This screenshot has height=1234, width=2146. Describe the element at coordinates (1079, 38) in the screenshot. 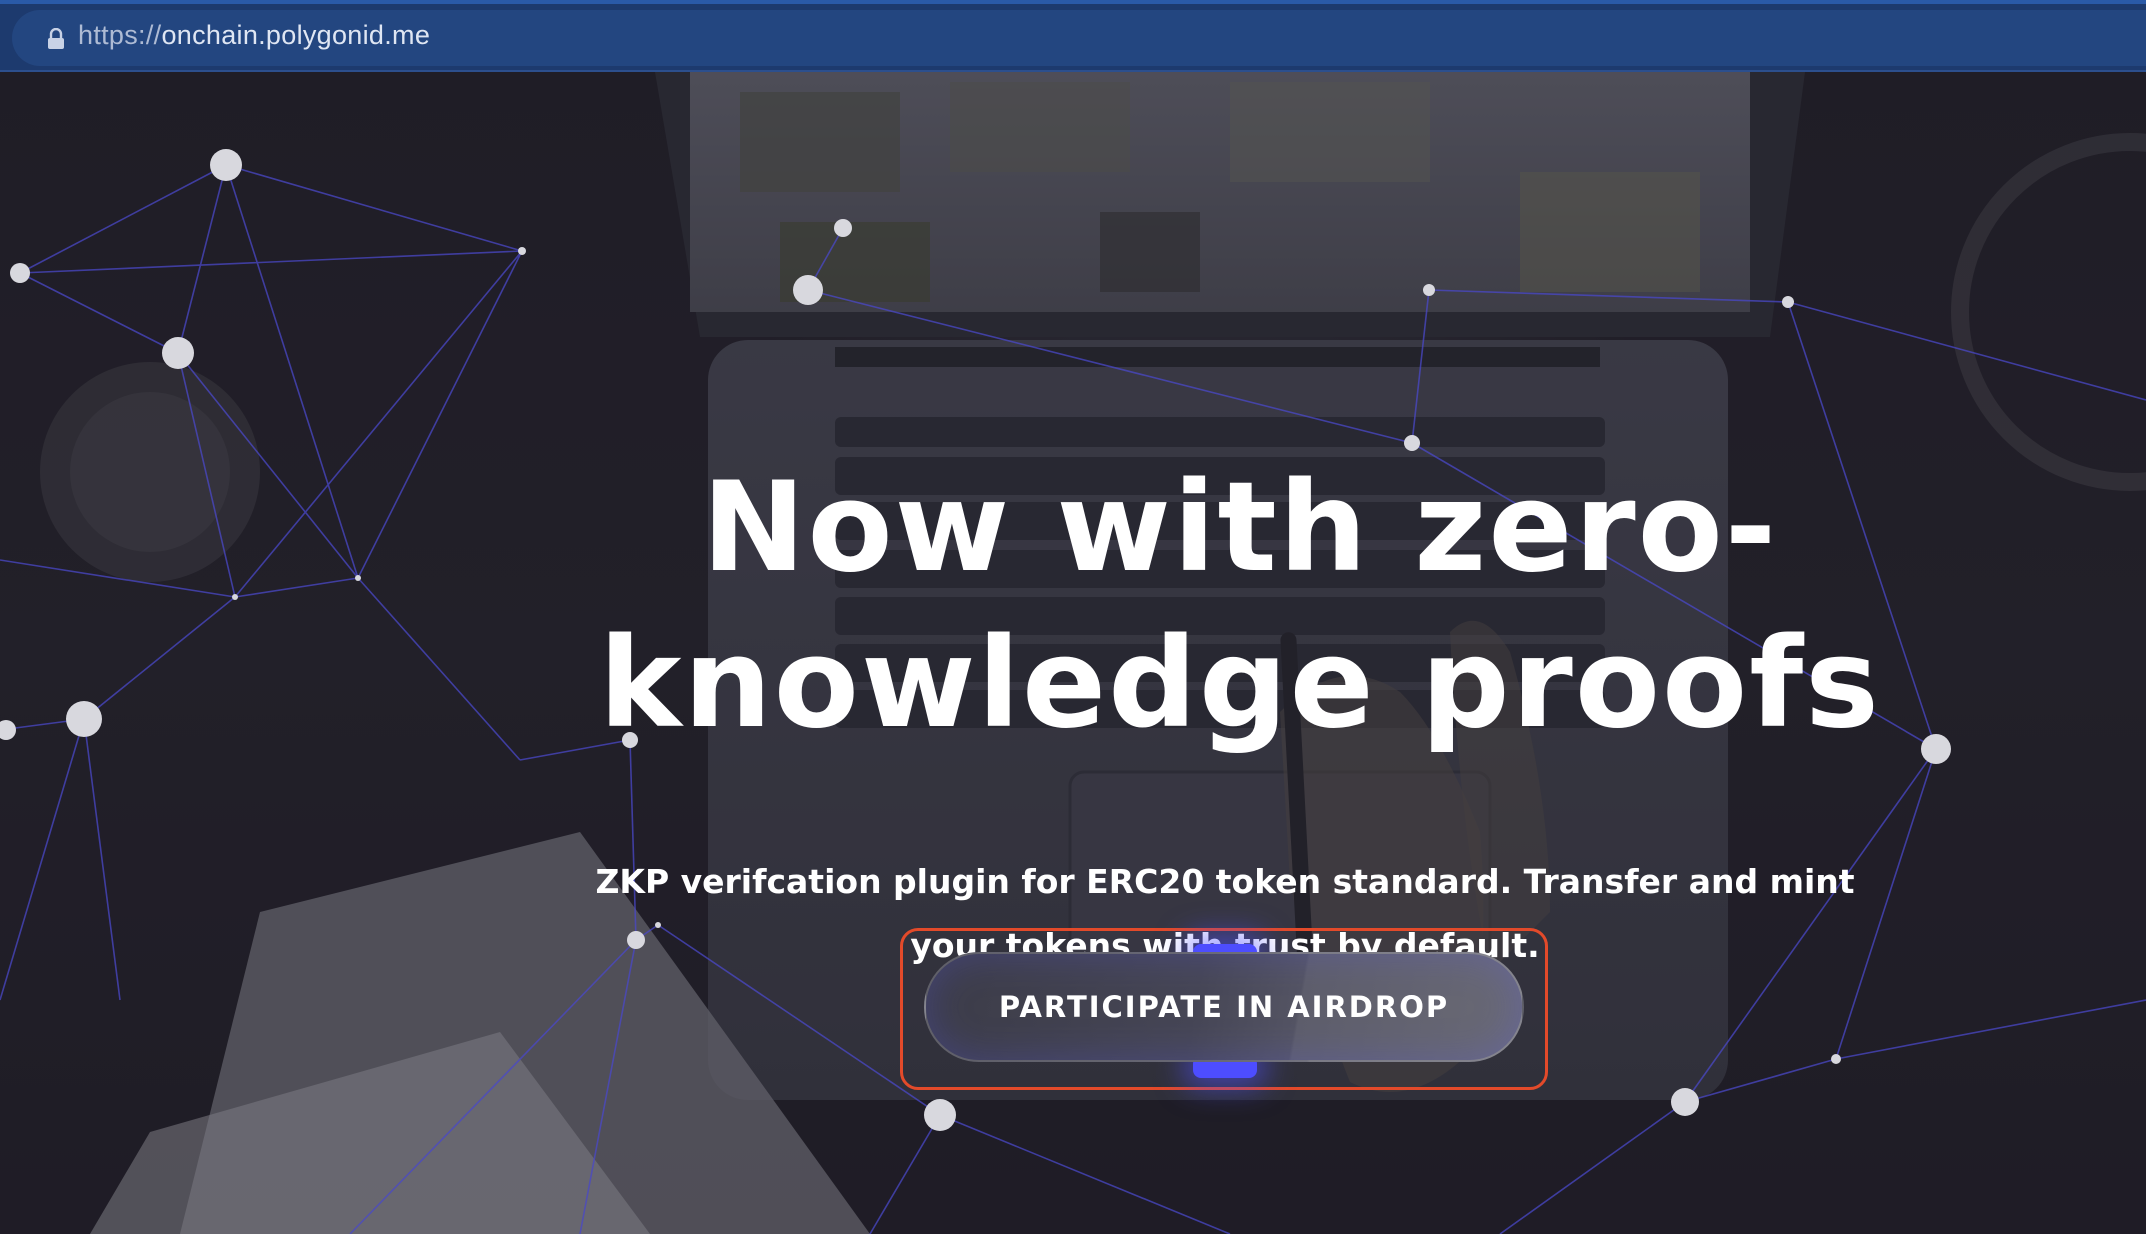

I see `url-field: https://onchain.polygonid.me` at that location.